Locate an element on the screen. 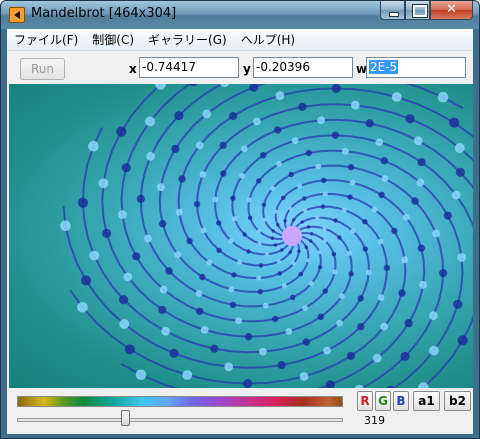  y-input: -0.20396 is located at coordinates (303, 67).